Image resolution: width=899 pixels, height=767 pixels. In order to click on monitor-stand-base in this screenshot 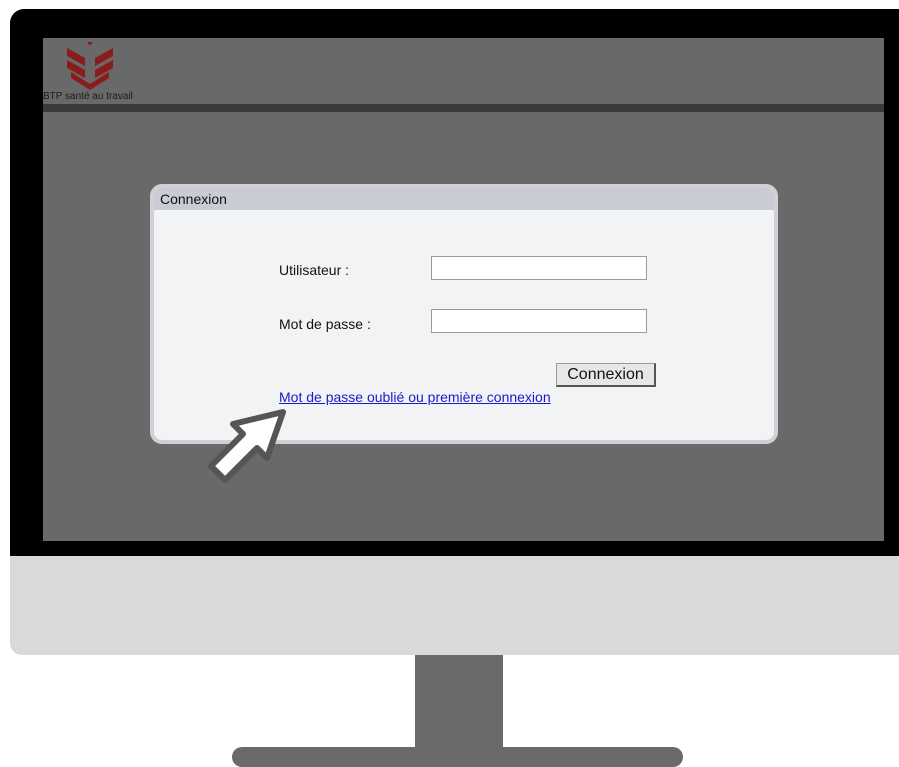, I will do `click(457, 757)`.